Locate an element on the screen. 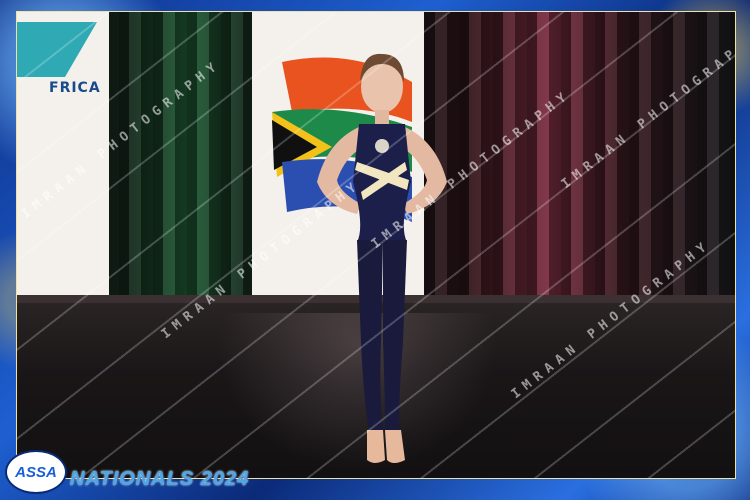  banner-text: FRICA is located at coordinates (75, 88).